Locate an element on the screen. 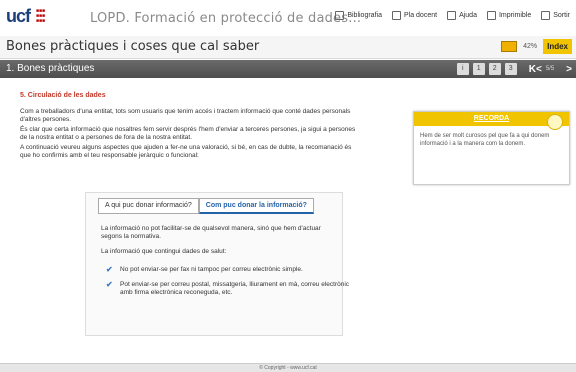 This screenshot has height=372, width=576. plan-icon is located at coordinates (396, 15).